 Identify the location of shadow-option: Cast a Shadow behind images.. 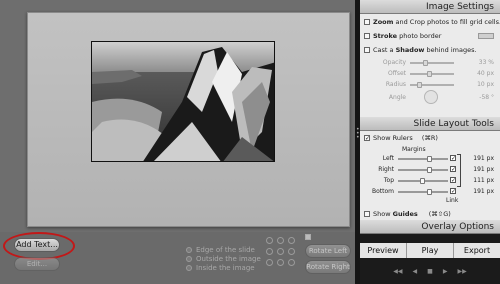
(420, 50).